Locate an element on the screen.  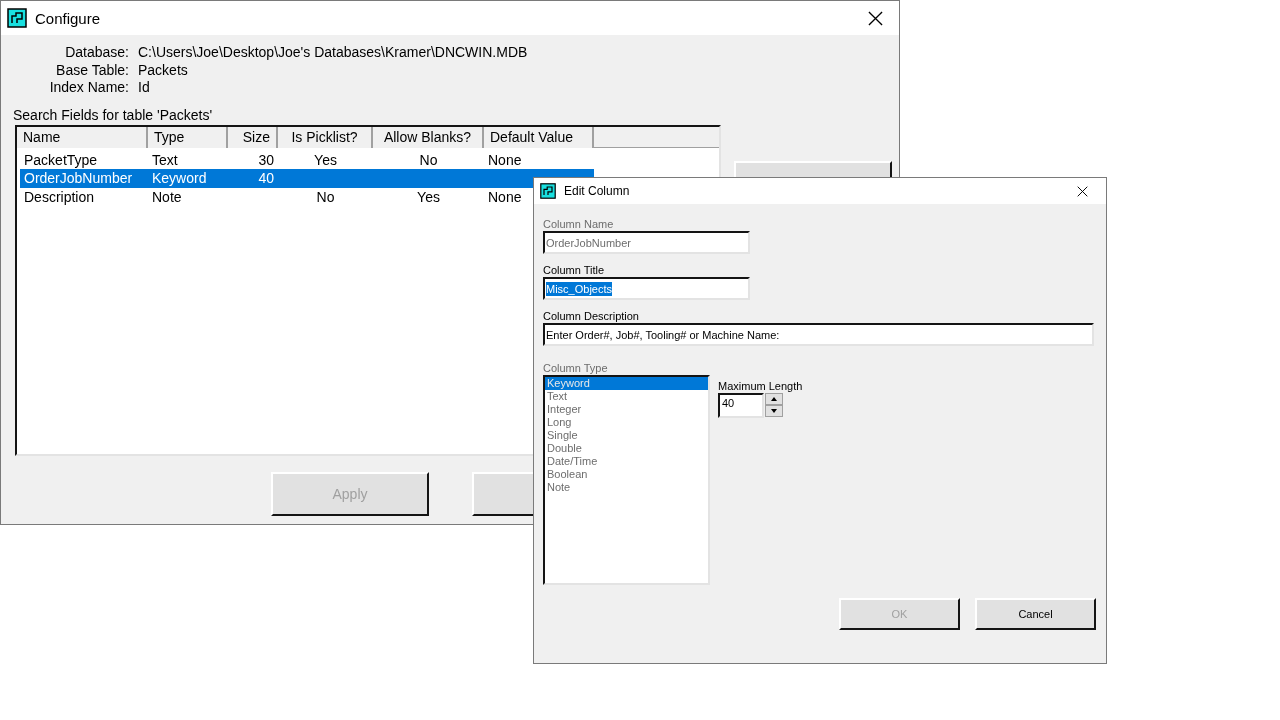
info-label: Base Table: is located at coordinates (92, 70).